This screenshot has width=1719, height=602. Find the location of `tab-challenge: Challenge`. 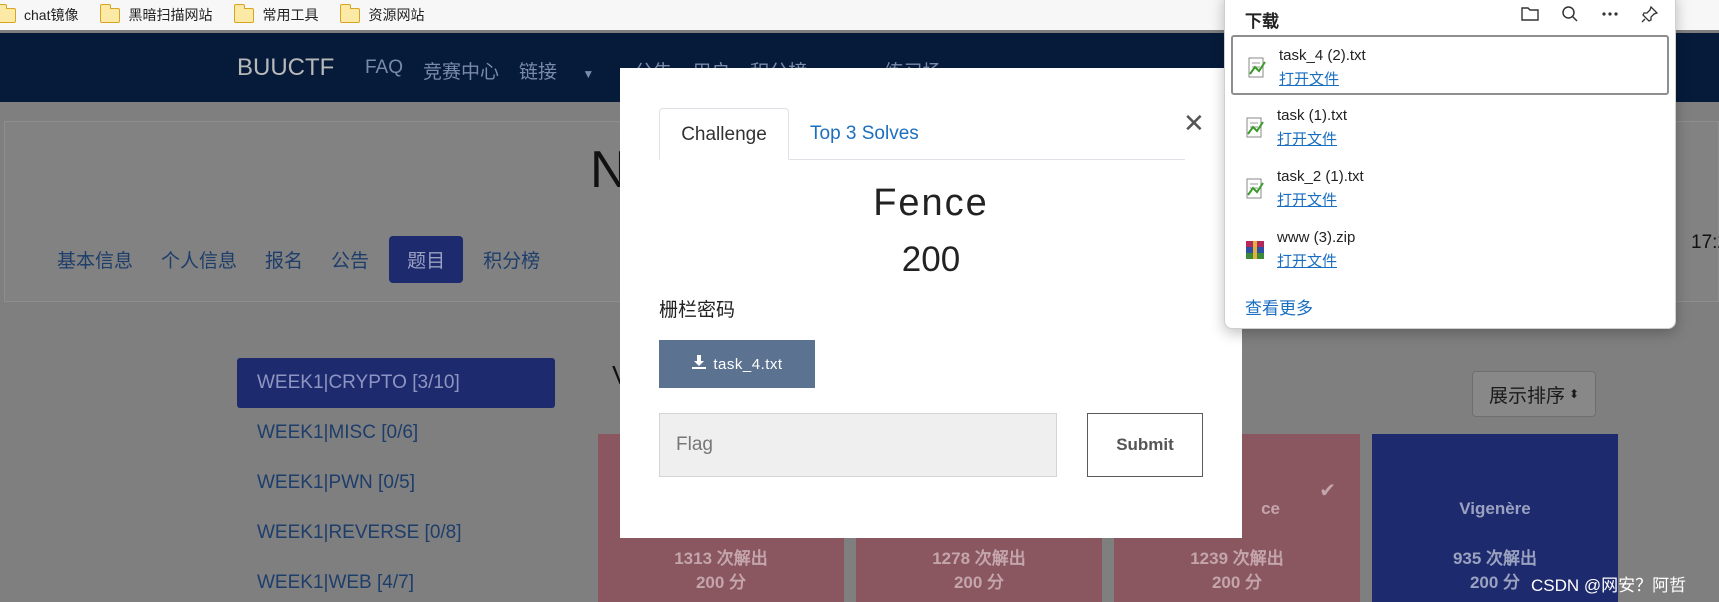

tab-challenge: Challenge is located at coordinates (724, 134).